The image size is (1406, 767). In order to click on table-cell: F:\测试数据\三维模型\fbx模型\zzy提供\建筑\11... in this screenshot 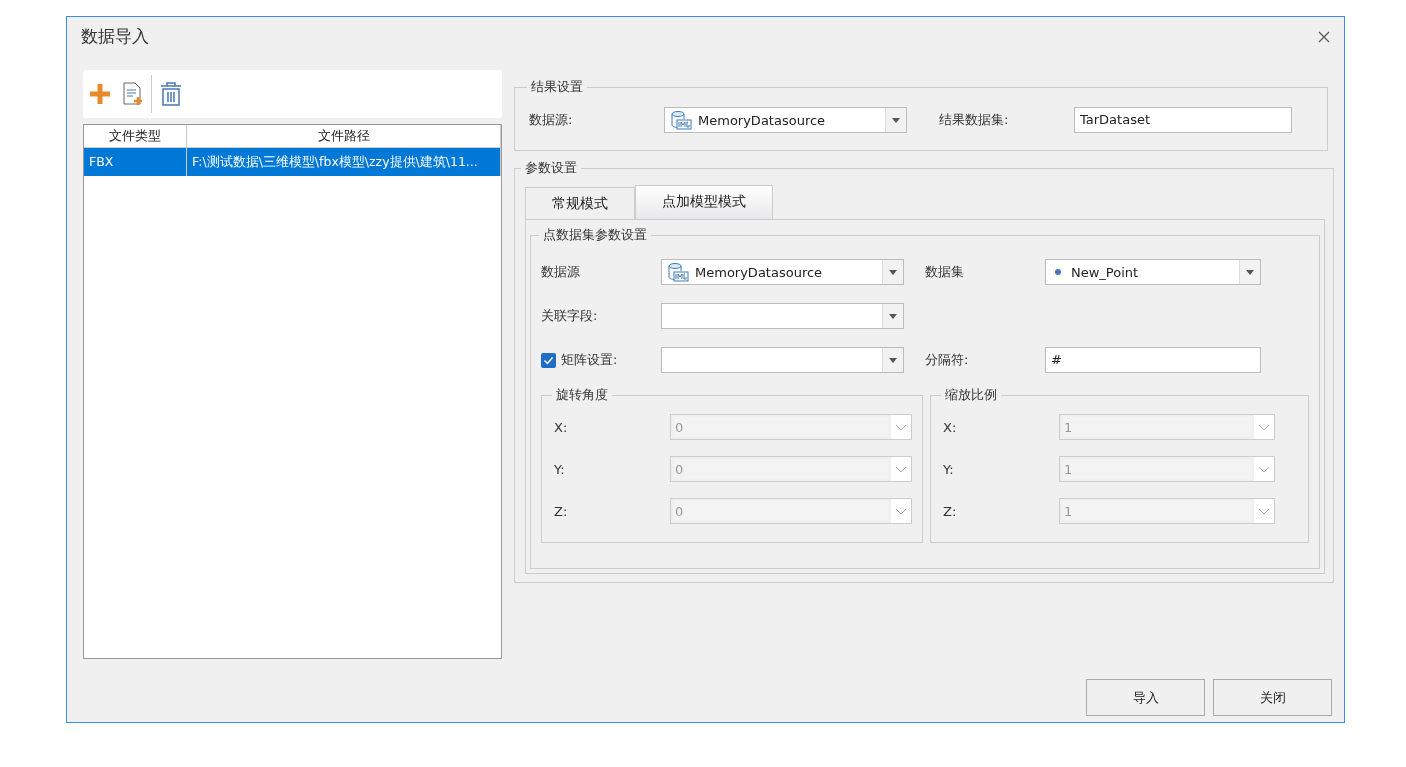, I will do `click(344, 162)`.